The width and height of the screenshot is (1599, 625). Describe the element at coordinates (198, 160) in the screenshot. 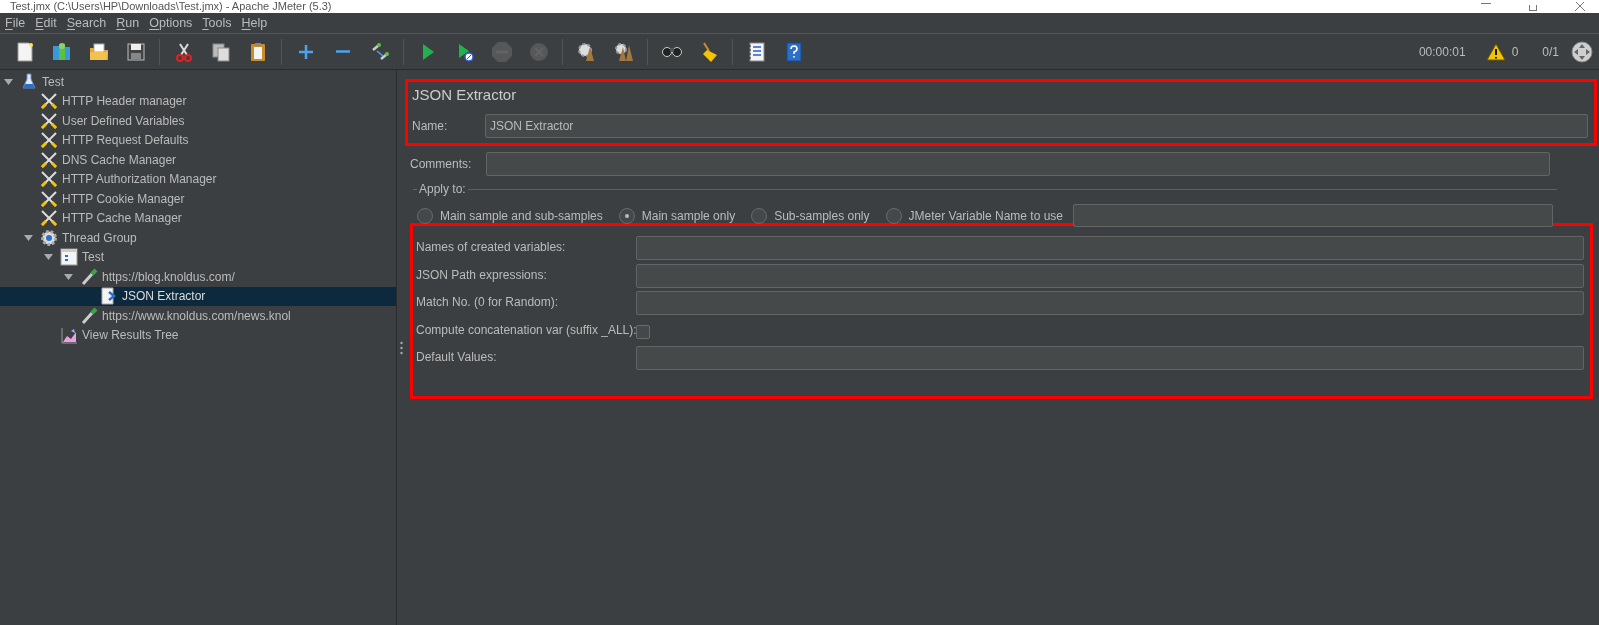

I see `tree-item: DNS Cache Manager` at that location.